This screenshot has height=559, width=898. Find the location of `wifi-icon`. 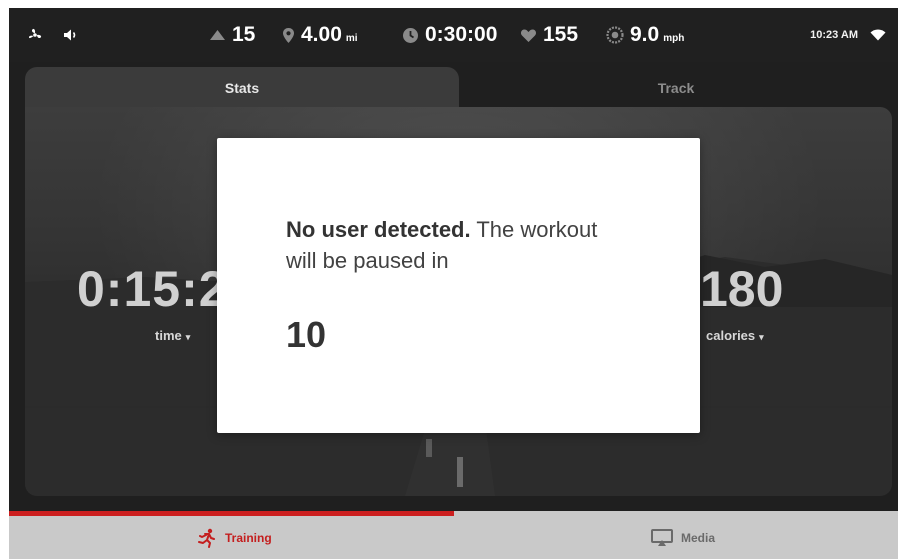

wifi-icon is located at coordinates (878, 35).